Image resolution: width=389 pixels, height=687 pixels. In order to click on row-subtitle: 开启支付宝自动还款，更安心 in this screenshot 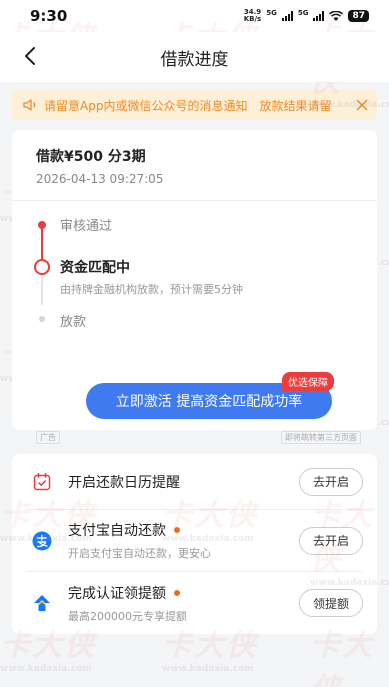, I will do `click(139, 553)`.